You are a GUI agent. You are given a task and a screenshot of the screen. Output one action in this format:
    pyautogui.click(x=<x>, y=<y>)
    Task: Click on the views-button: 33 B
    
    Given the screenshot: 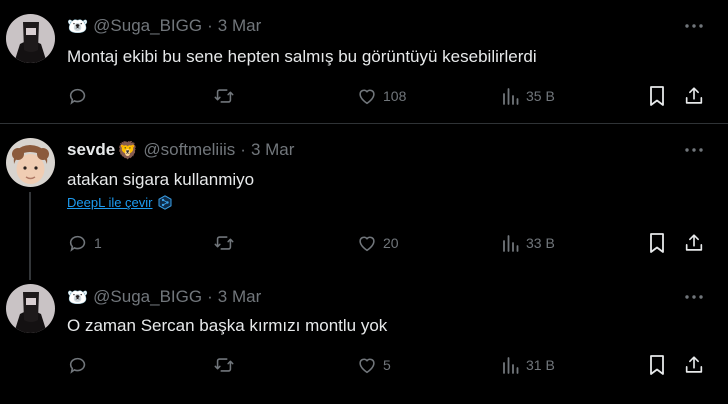 What is the action you would take?
    pyautogui.click(x=528, y=243)
    